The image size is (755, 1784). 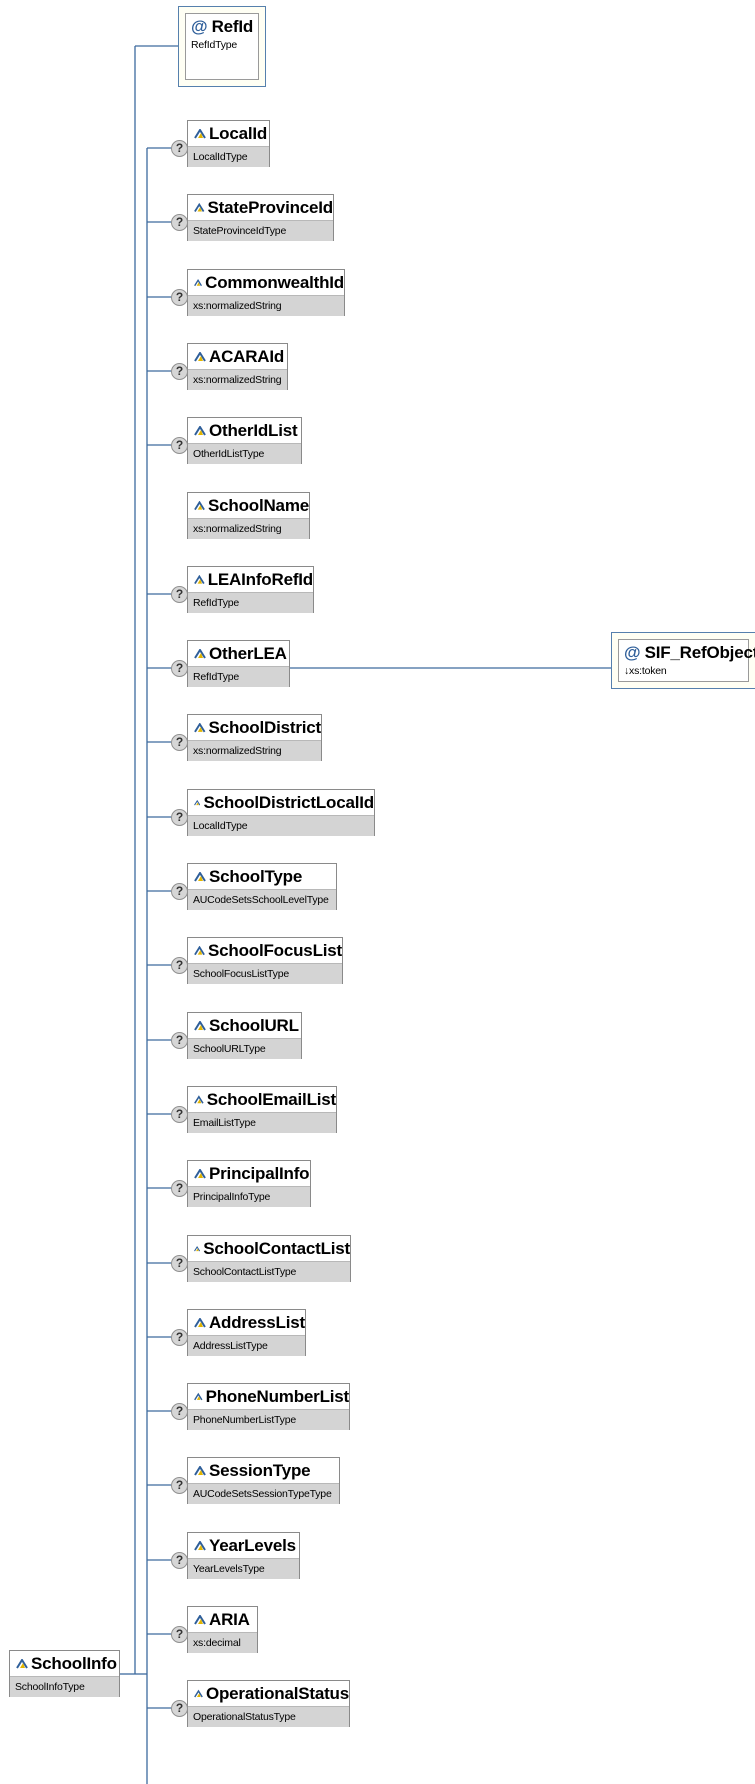 I want to click on element-name: SchoolType, so click(x=256, y=876).